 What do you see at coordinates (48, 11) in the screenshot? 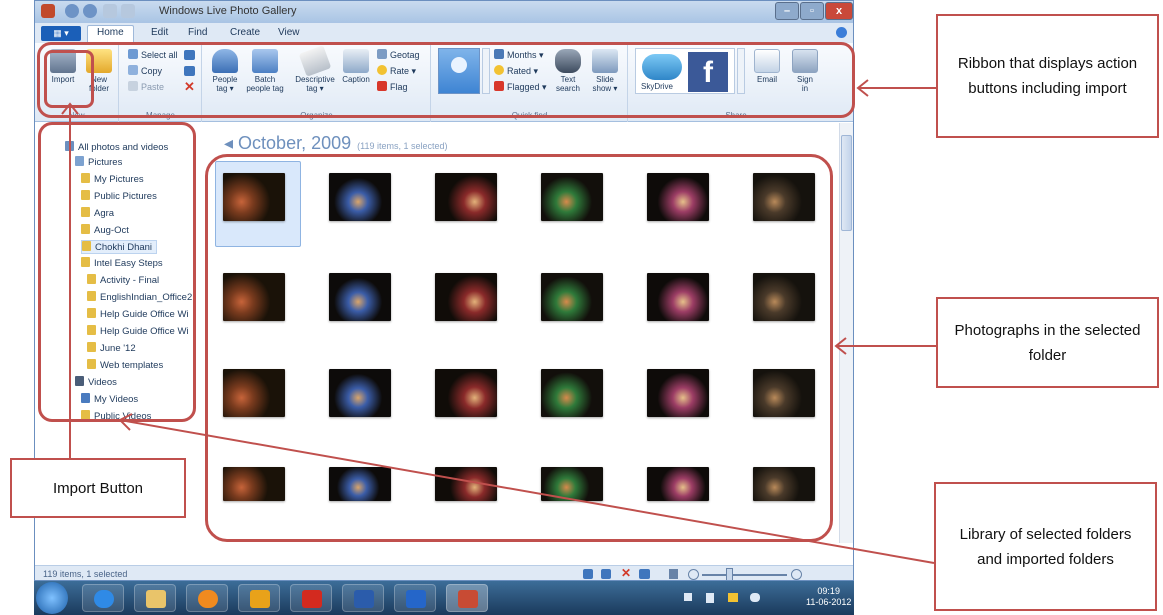
I see `app-icon` at bounding box center [48, 11].